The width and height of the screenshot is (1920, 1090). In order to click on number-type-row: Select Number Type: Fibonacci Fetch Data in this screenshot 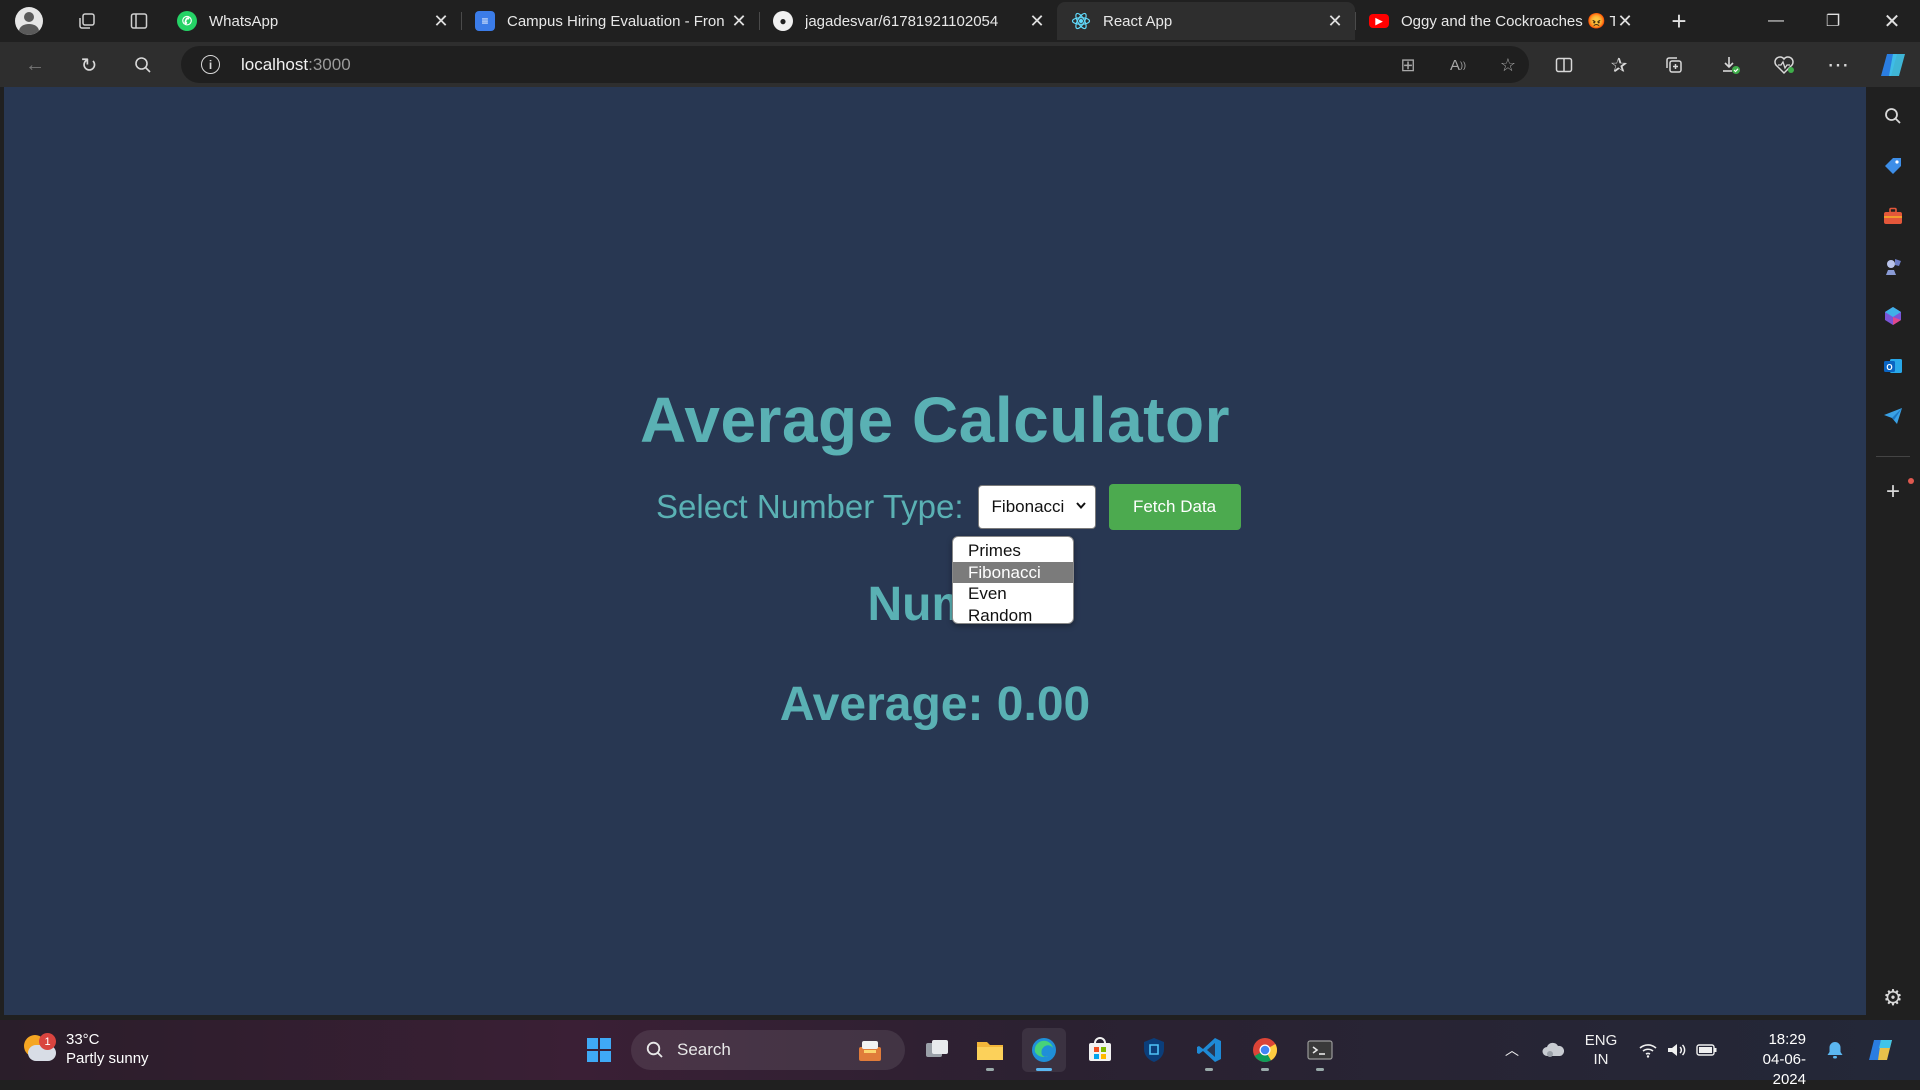, I will do `click(948, 506)`.